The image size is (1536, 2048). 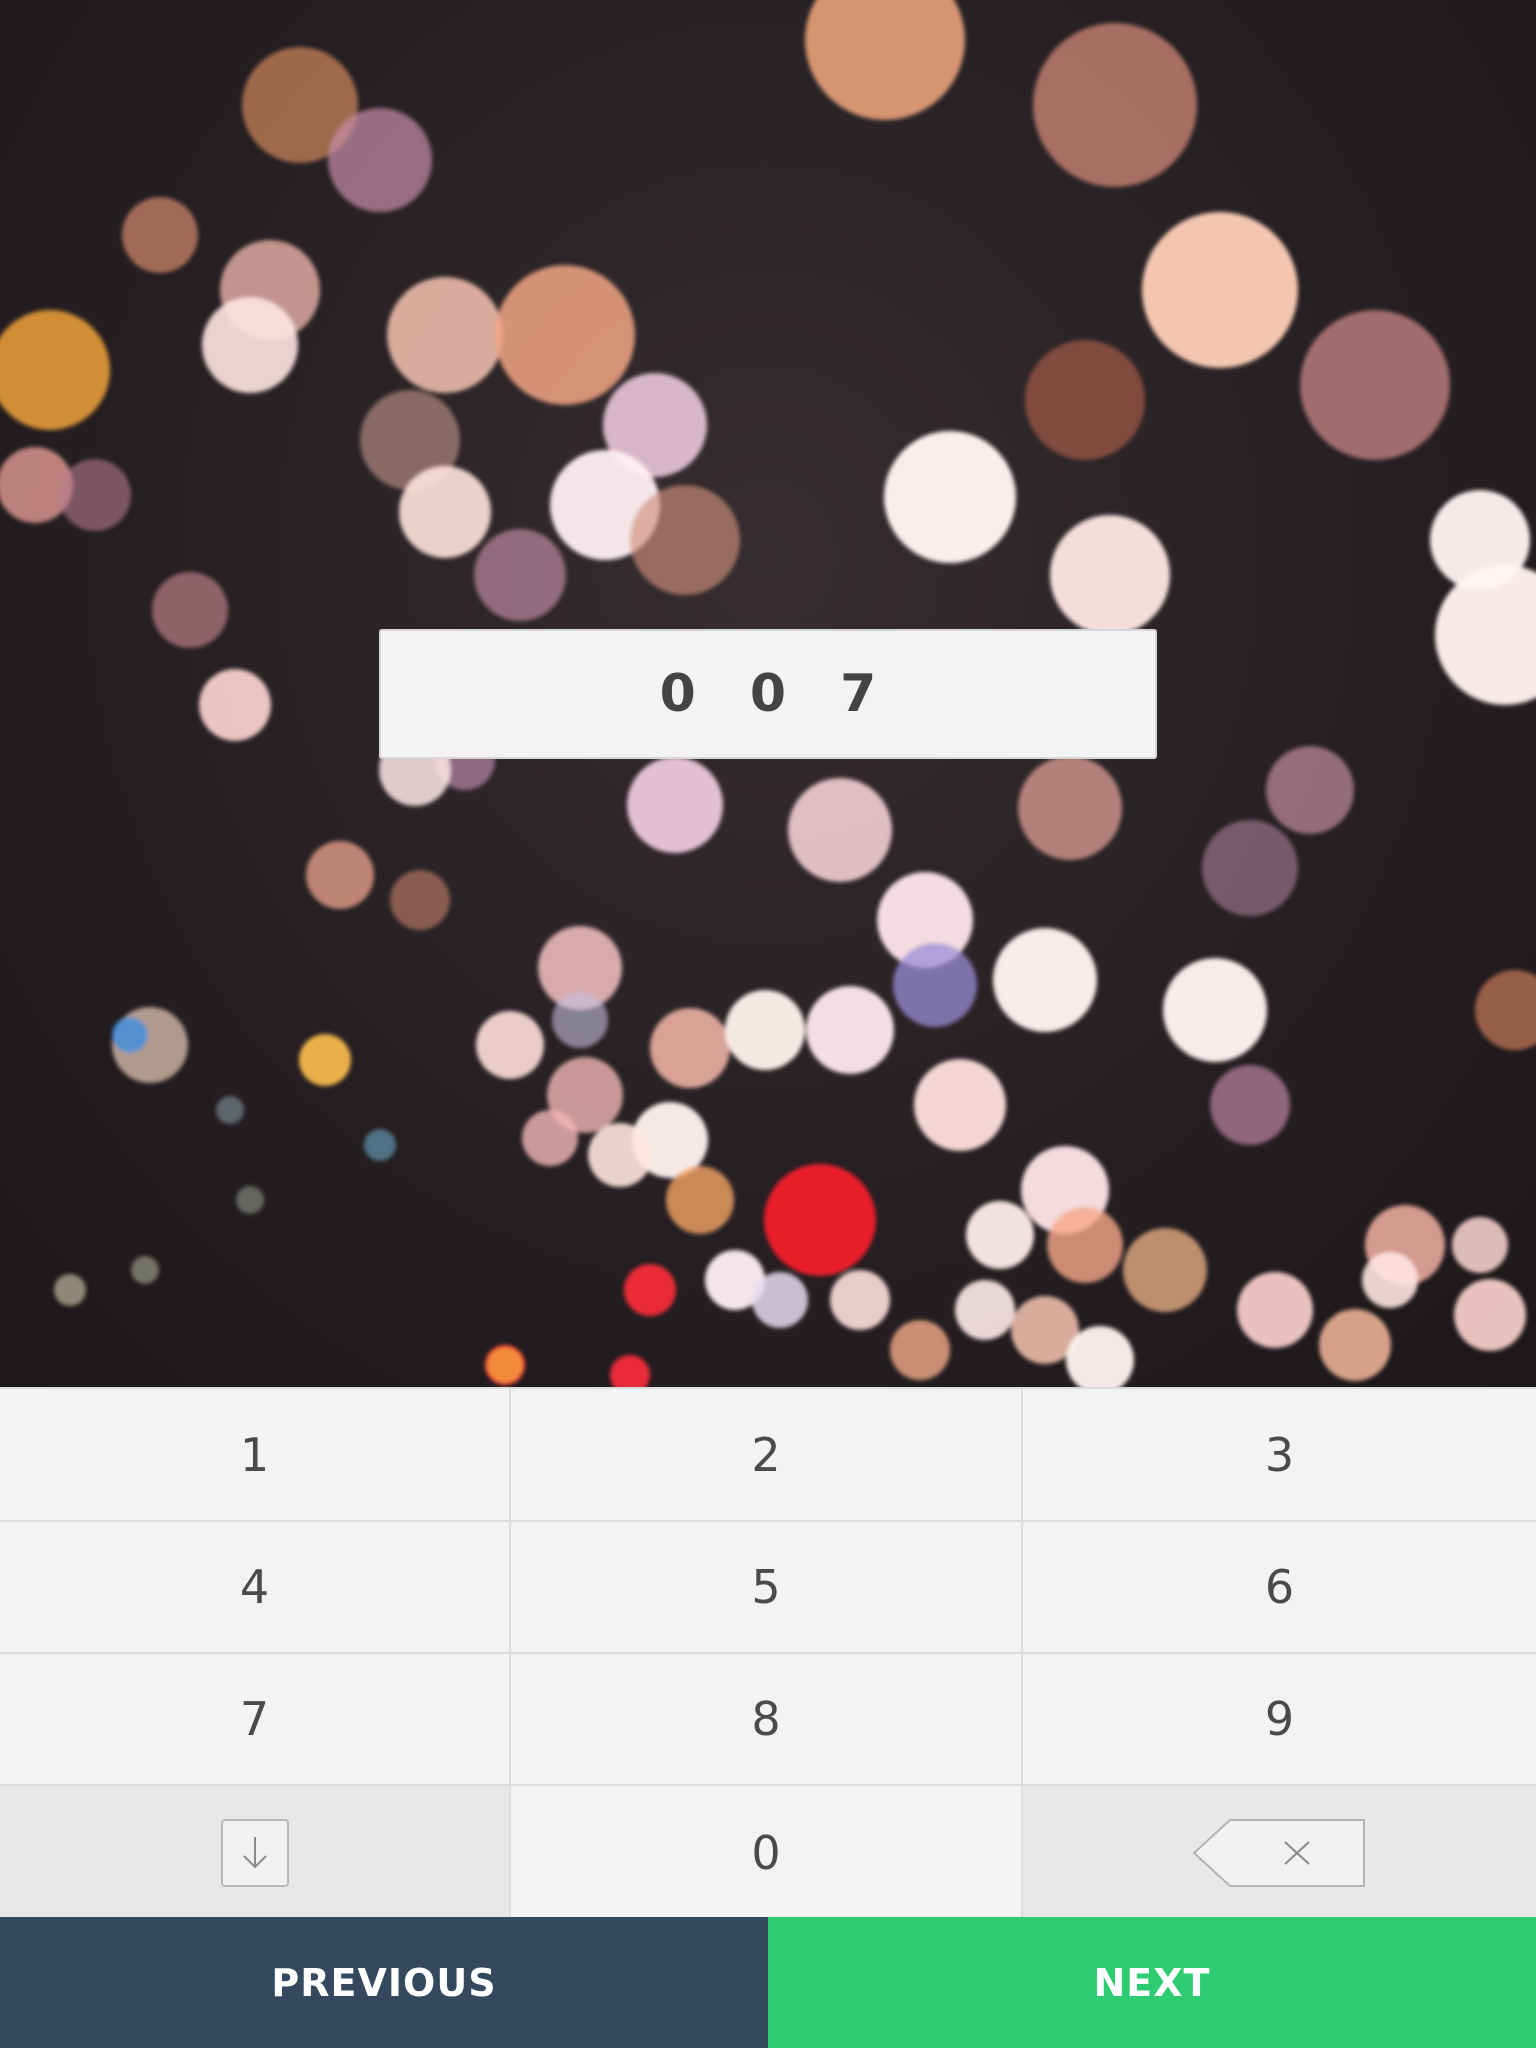 What do you see at coordinates (1152, 1982) in the screenshot?
I see `next-button: NEXT` at bounding box center [1152, 1982].